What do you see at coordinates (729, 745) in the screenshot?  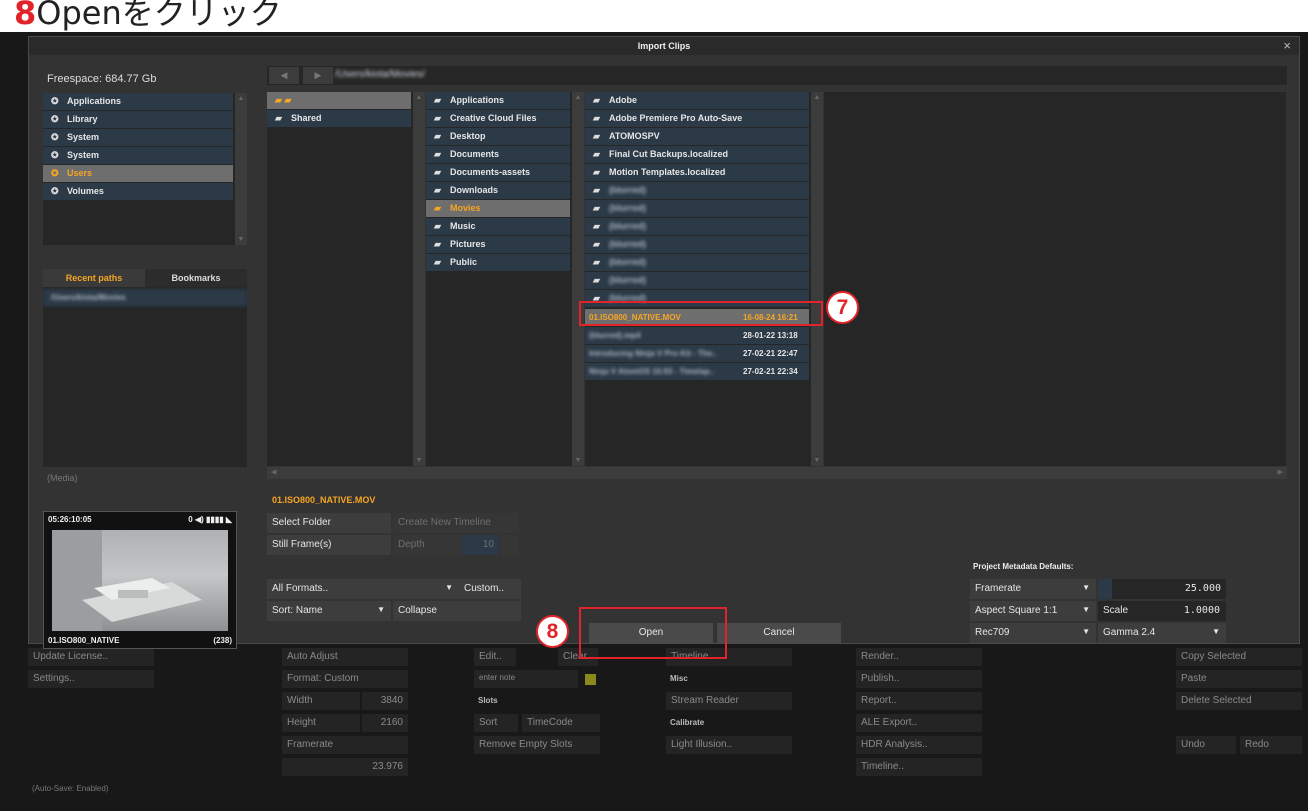 I see `light-illusion-button: Light Illusion..` at bounding box center [729, 745].